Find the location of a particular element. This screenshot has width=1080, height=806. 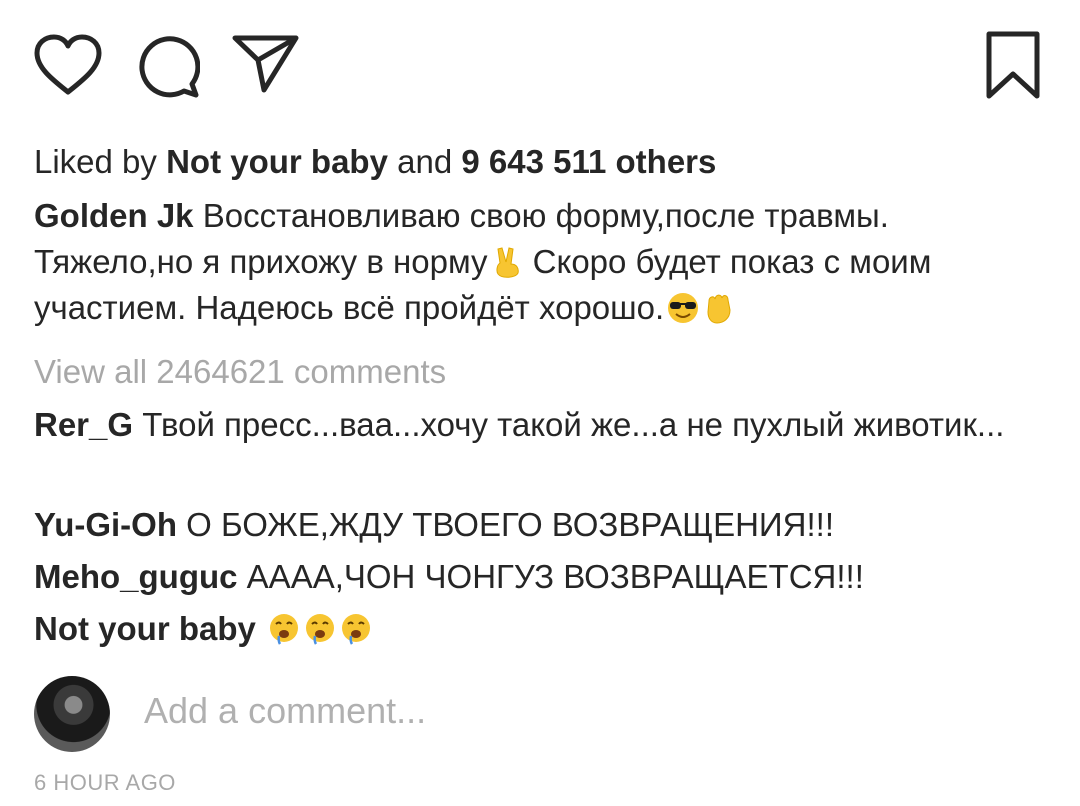

speech-bubble-icon is located at coordinates (168, 68).